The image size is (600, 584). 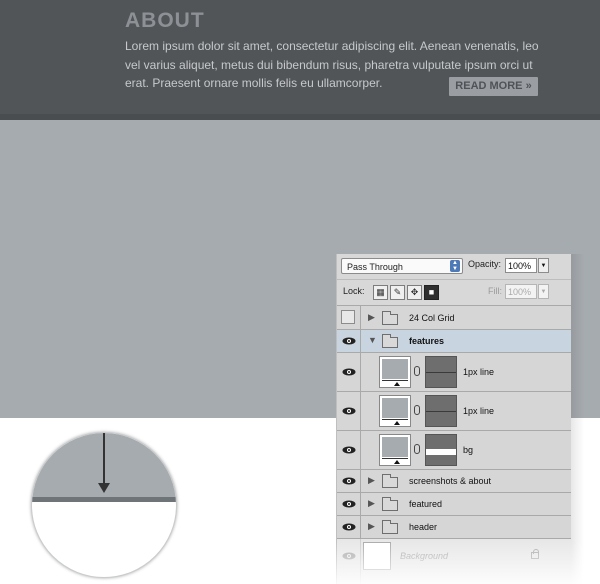 What do you see at coordinates (535, 554) in the screenshot?
I see `lock-icon` at bounding box center [535, 554].